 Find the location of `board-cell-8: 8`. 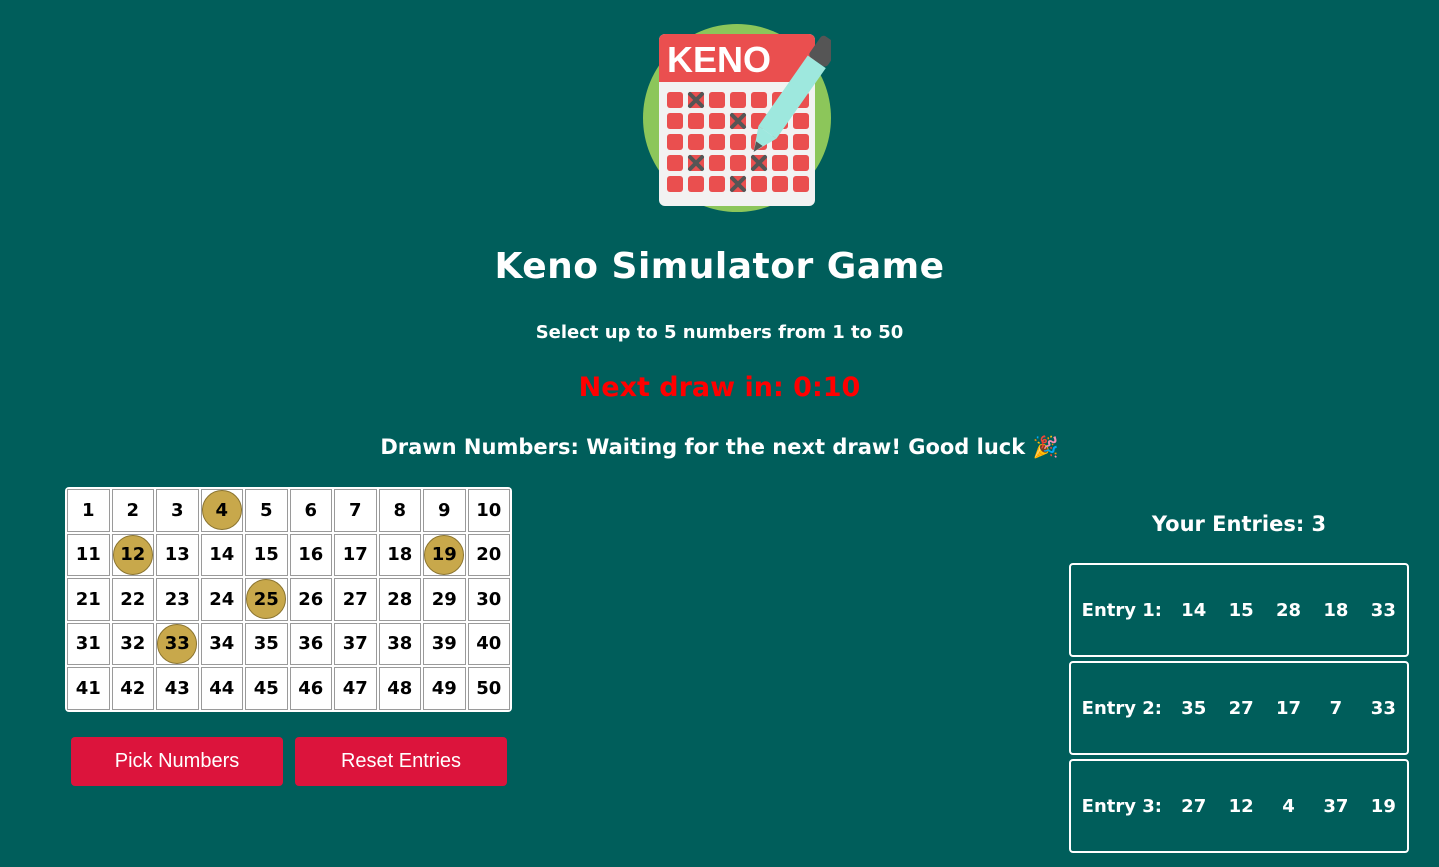

board-cell-8: 8 is located at coordinates (399, 510).